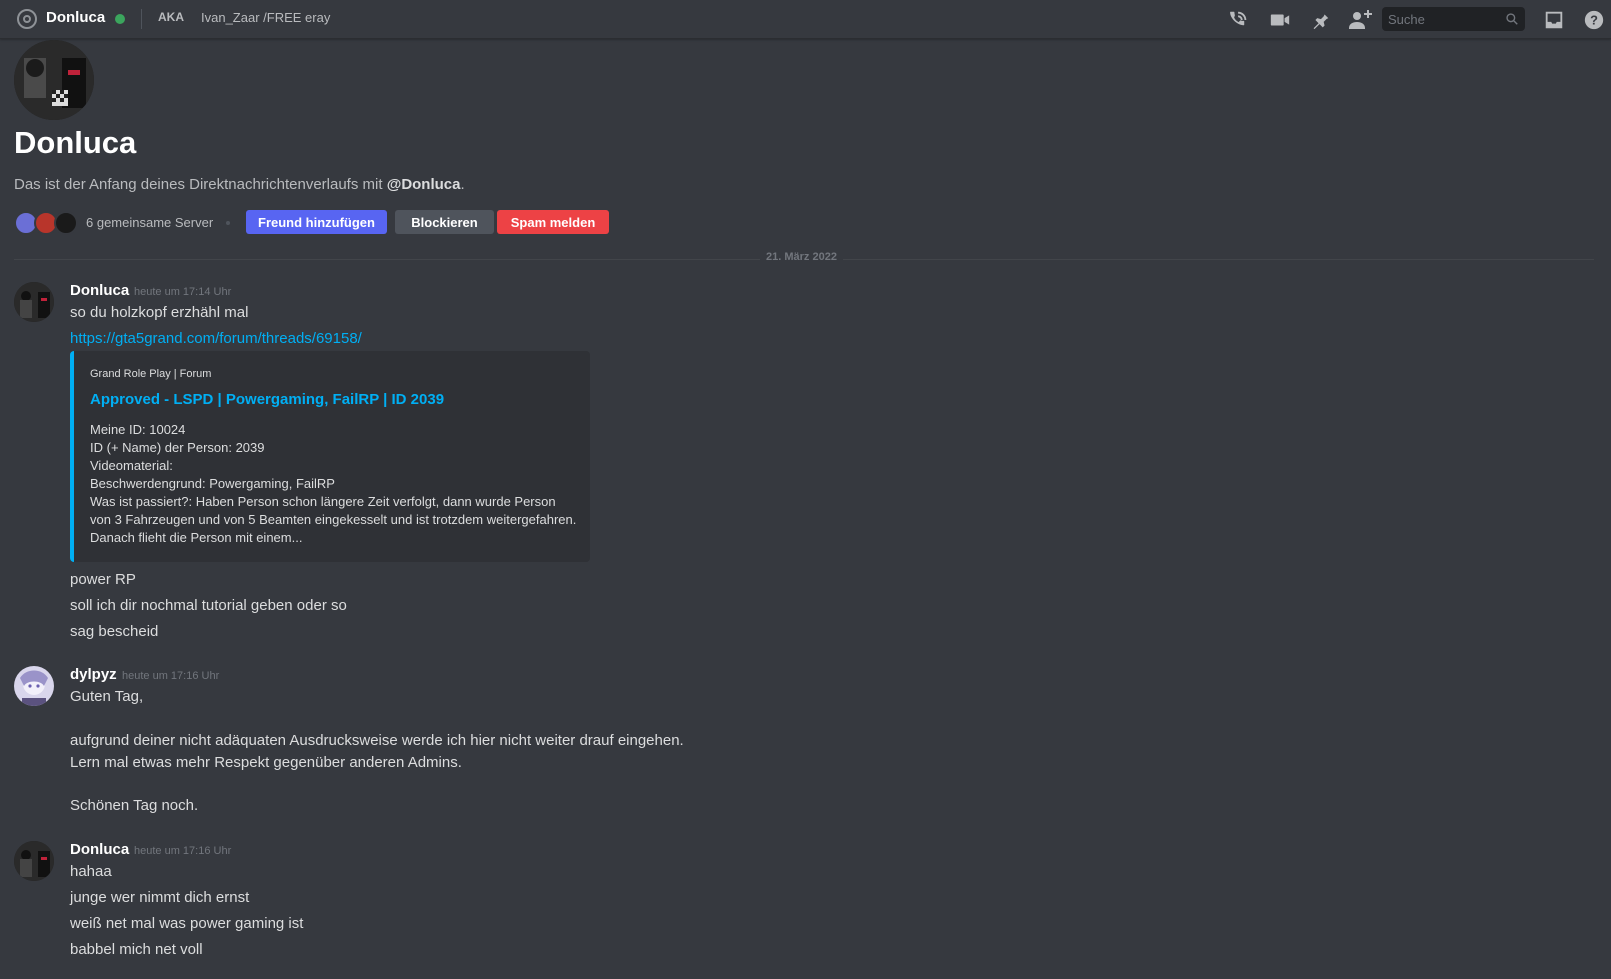 This screenshot has height=979, width=1611. What do you see at coordinates (1512, 19) in the screenshot?
I see `search-icon` at bounding box center [1512, 19].